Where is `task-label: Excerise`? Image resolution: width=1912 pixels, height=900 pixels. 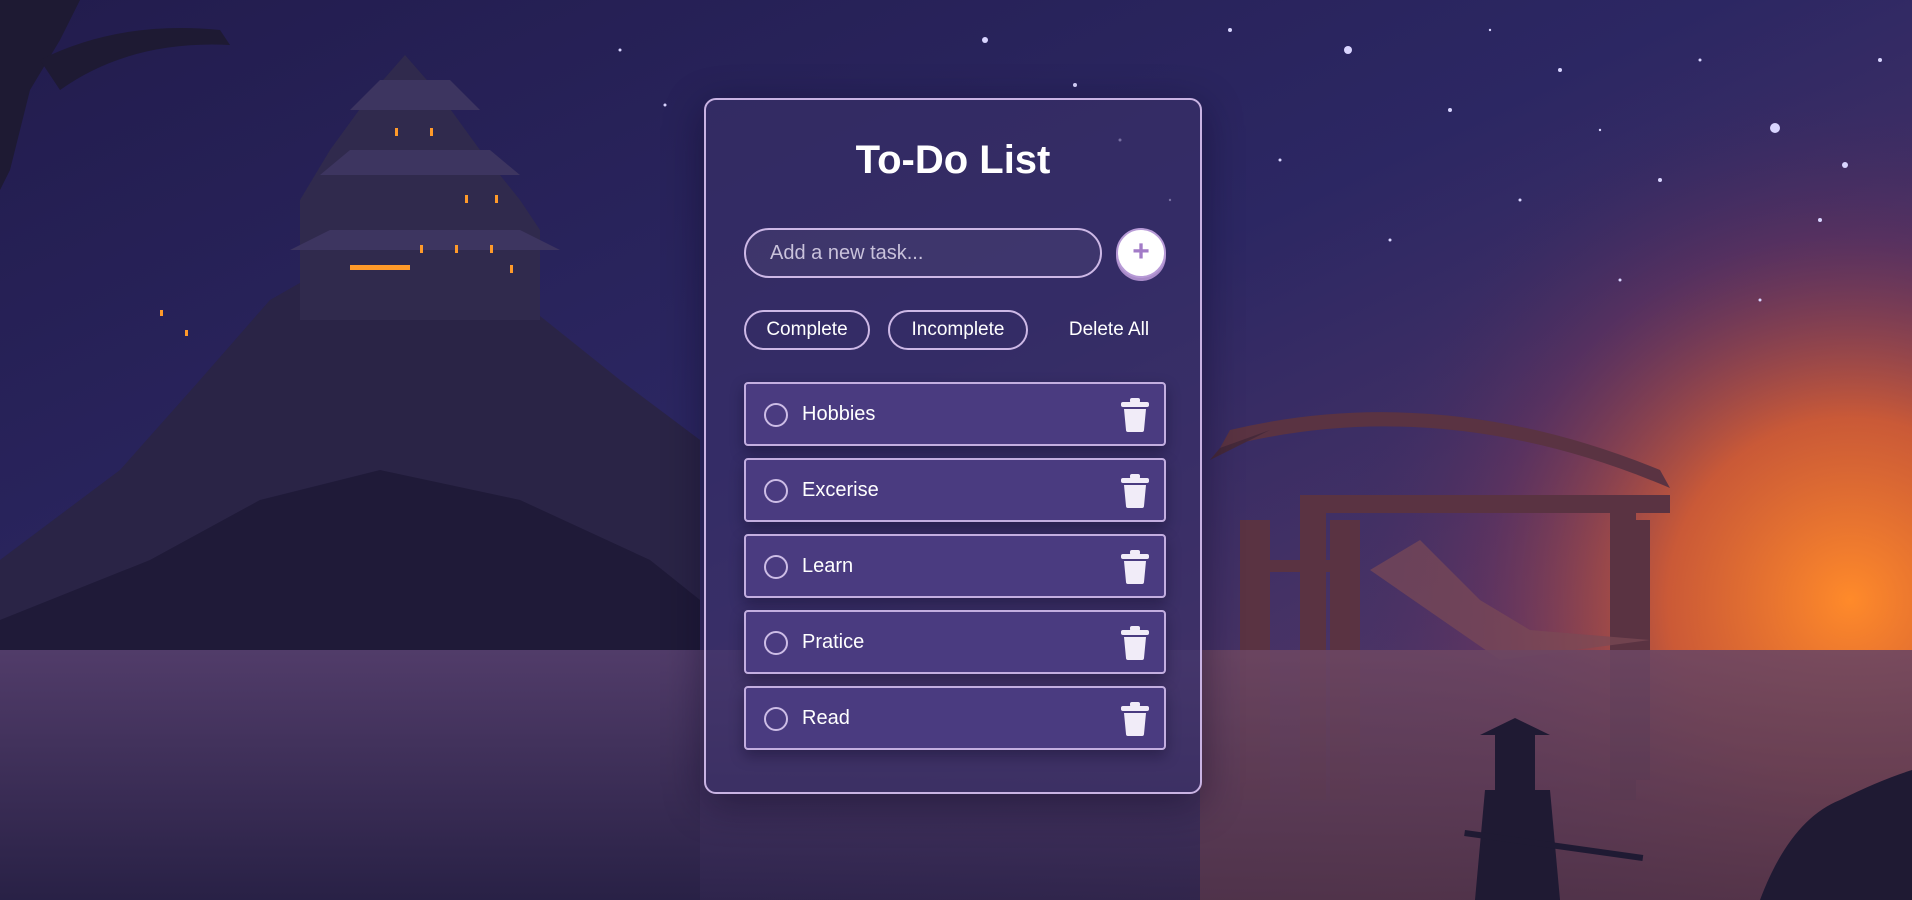
task-label: Excerise is located at coordinates (840, 490).